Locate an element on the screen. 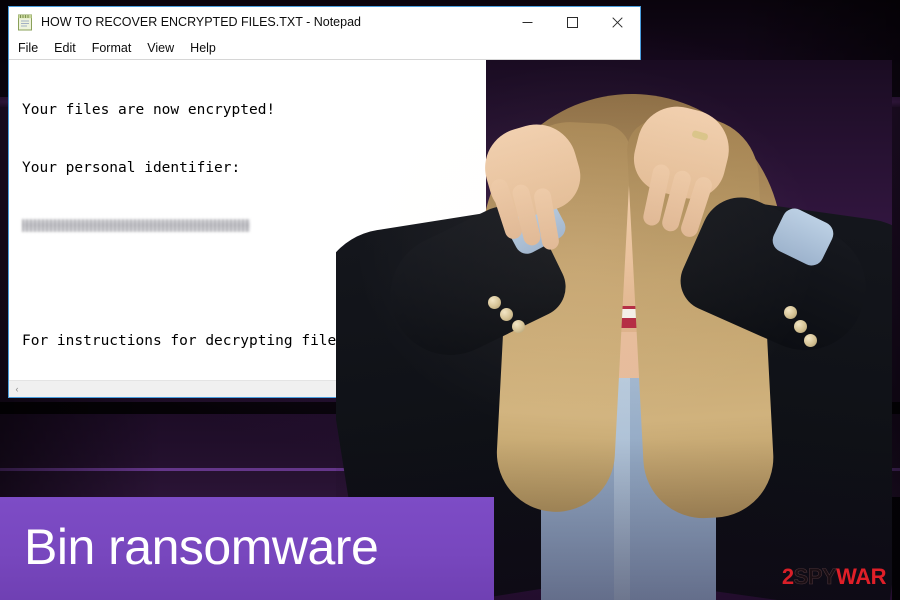 This screenshot has width=900, height=600. site-watermark-logo: 2 SPY WAR is located at coordinates (834, 576).